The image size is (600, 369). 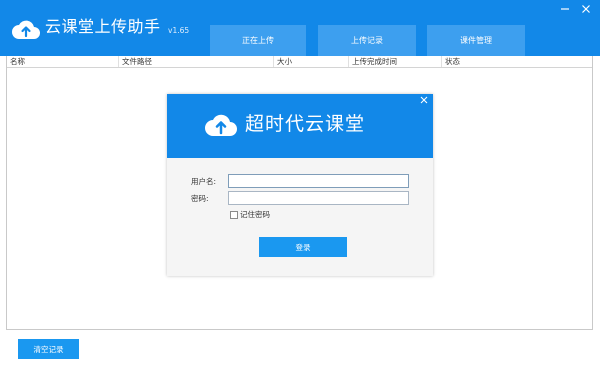 I want to click on dialog-header: 超时代云课堂, so click(x=300, y=126).